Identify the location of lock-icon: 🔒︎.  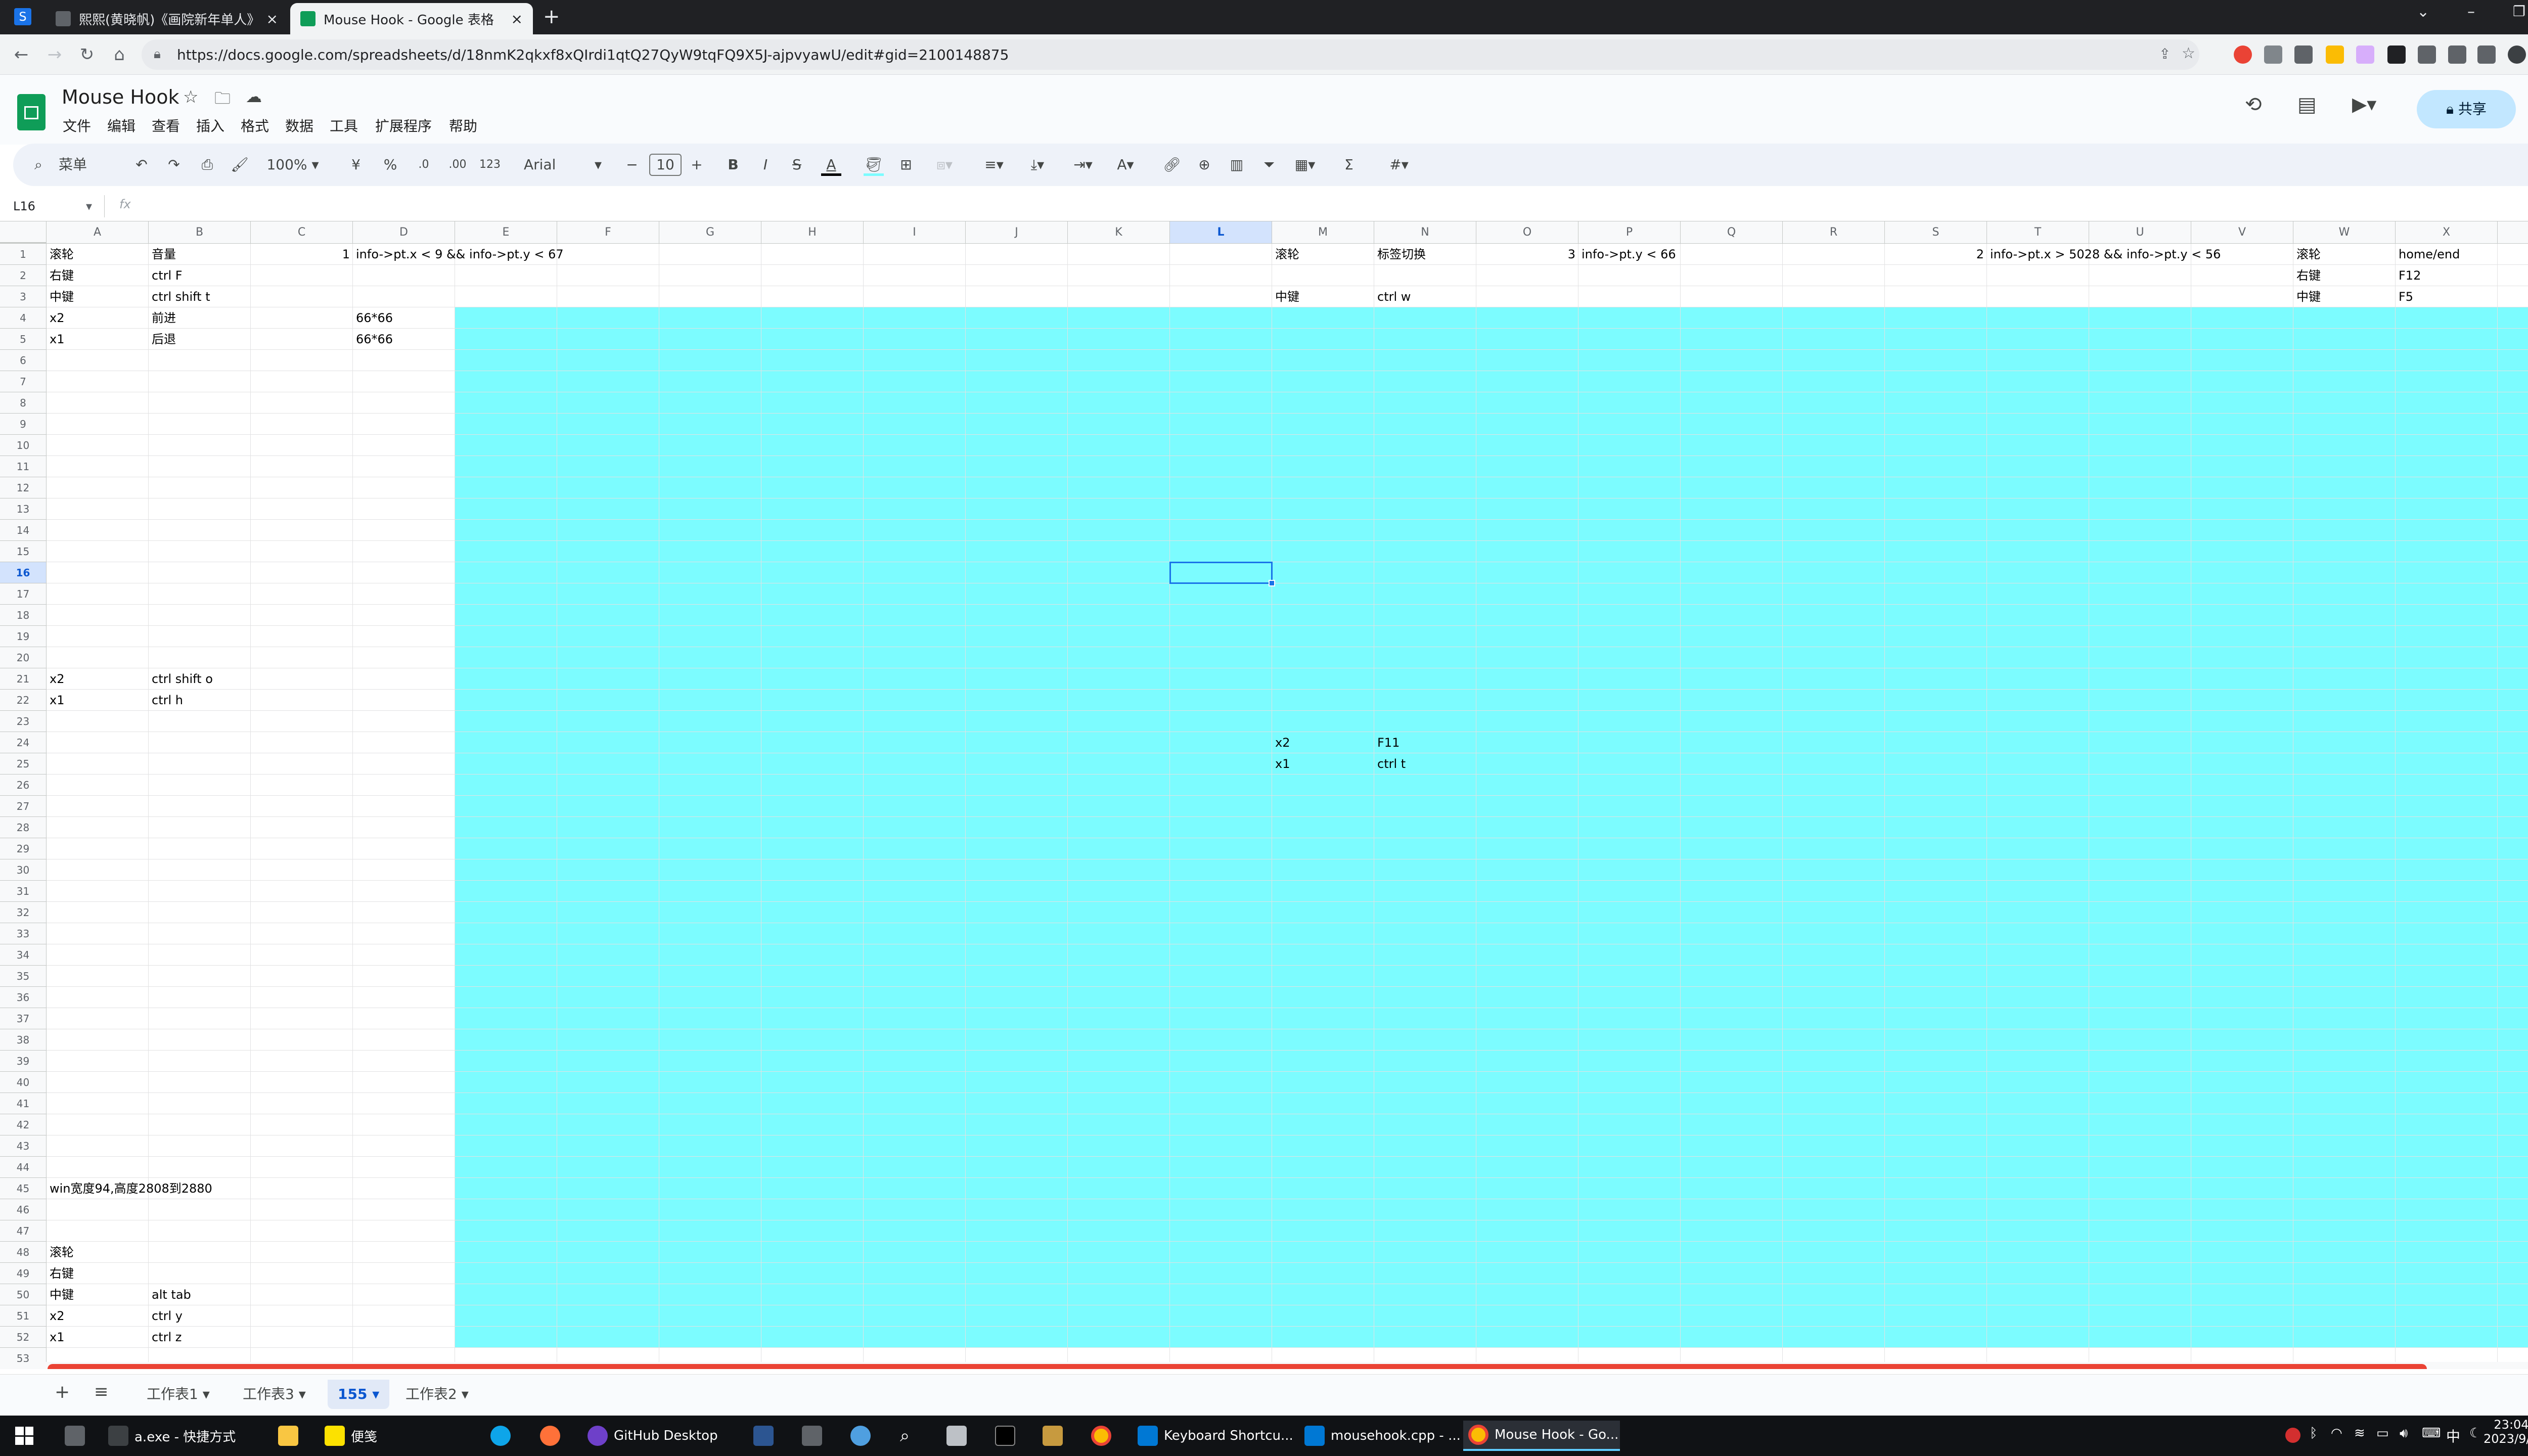
(158, 54).